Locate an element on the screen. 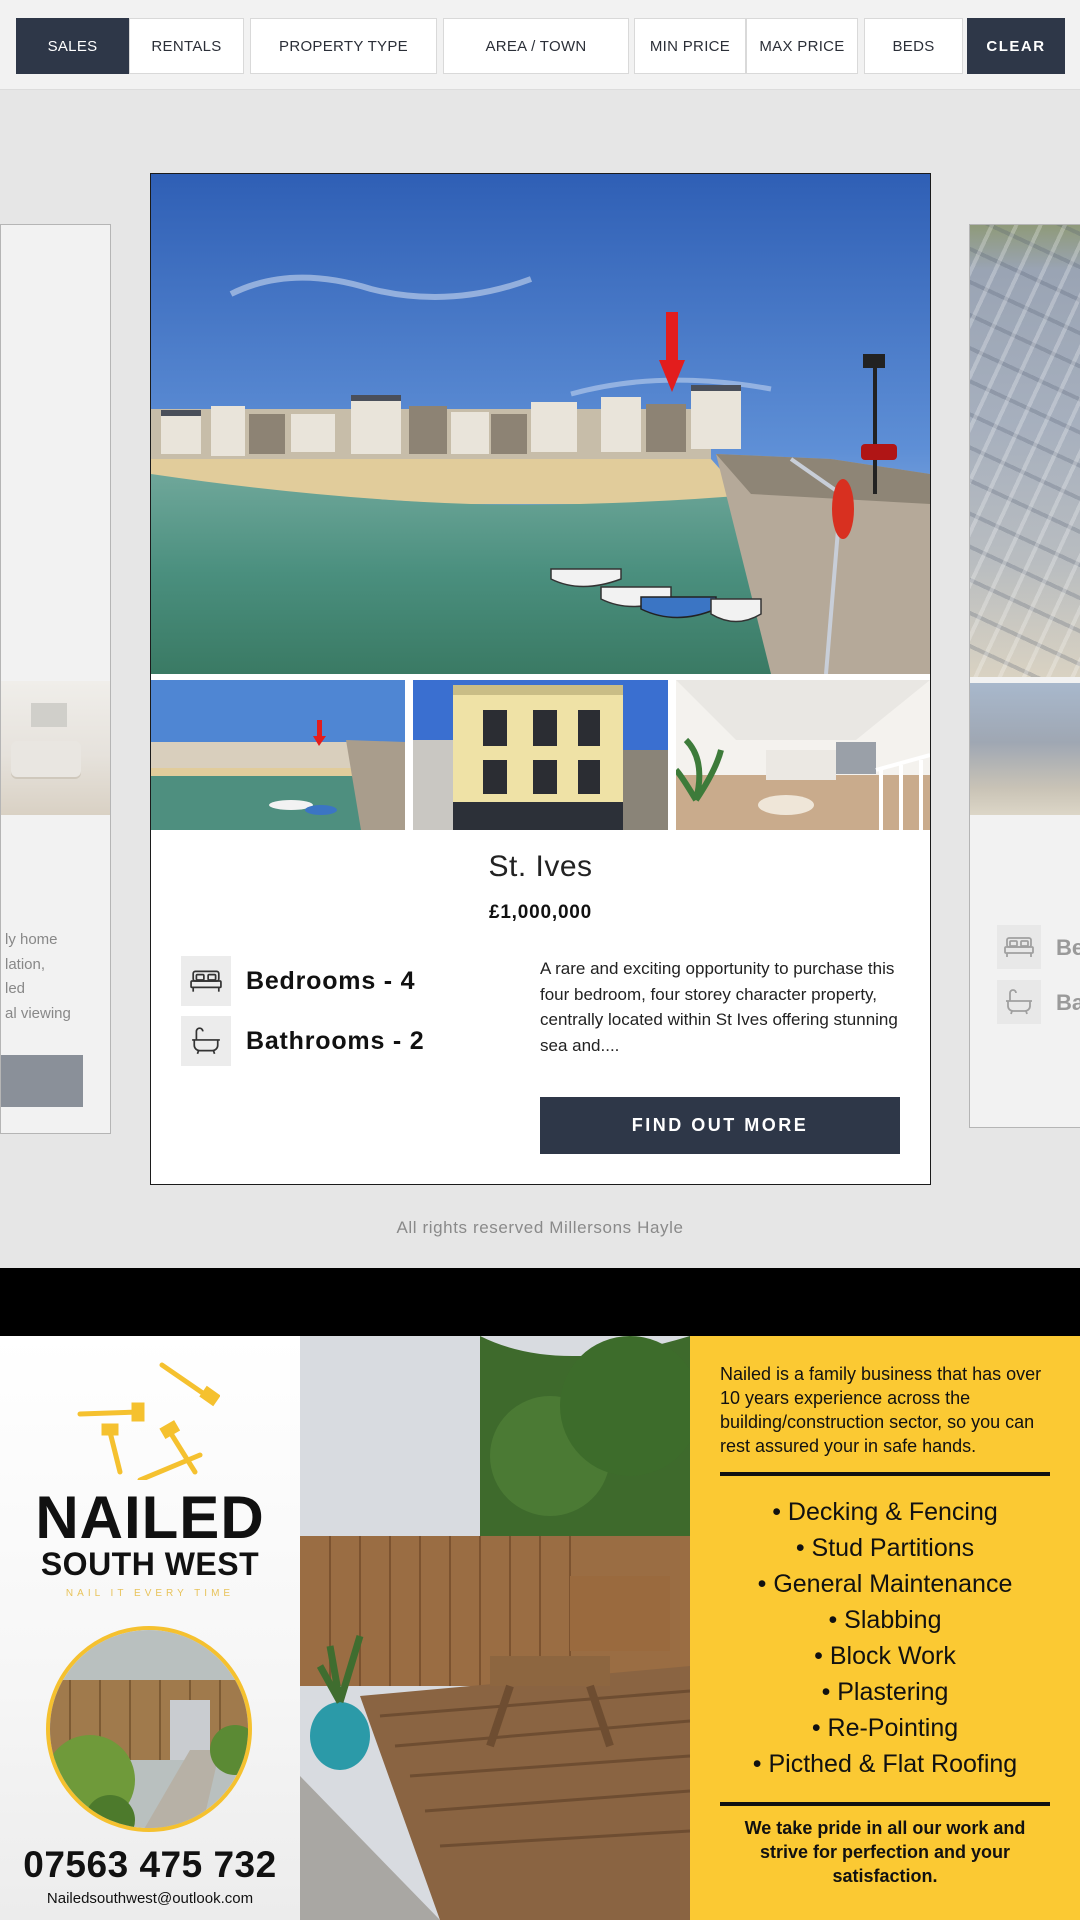 This screenshot has height=1920, width=1080. next-bedrooms-label: Be is located at coordinates (1068, 947).